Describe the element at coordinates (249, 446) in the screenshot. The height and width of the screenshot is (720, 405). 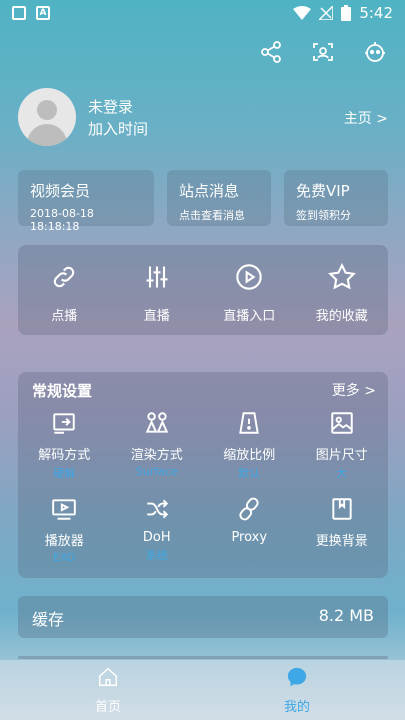
I see `setting-scale: 缩放比例 默认` at that location.